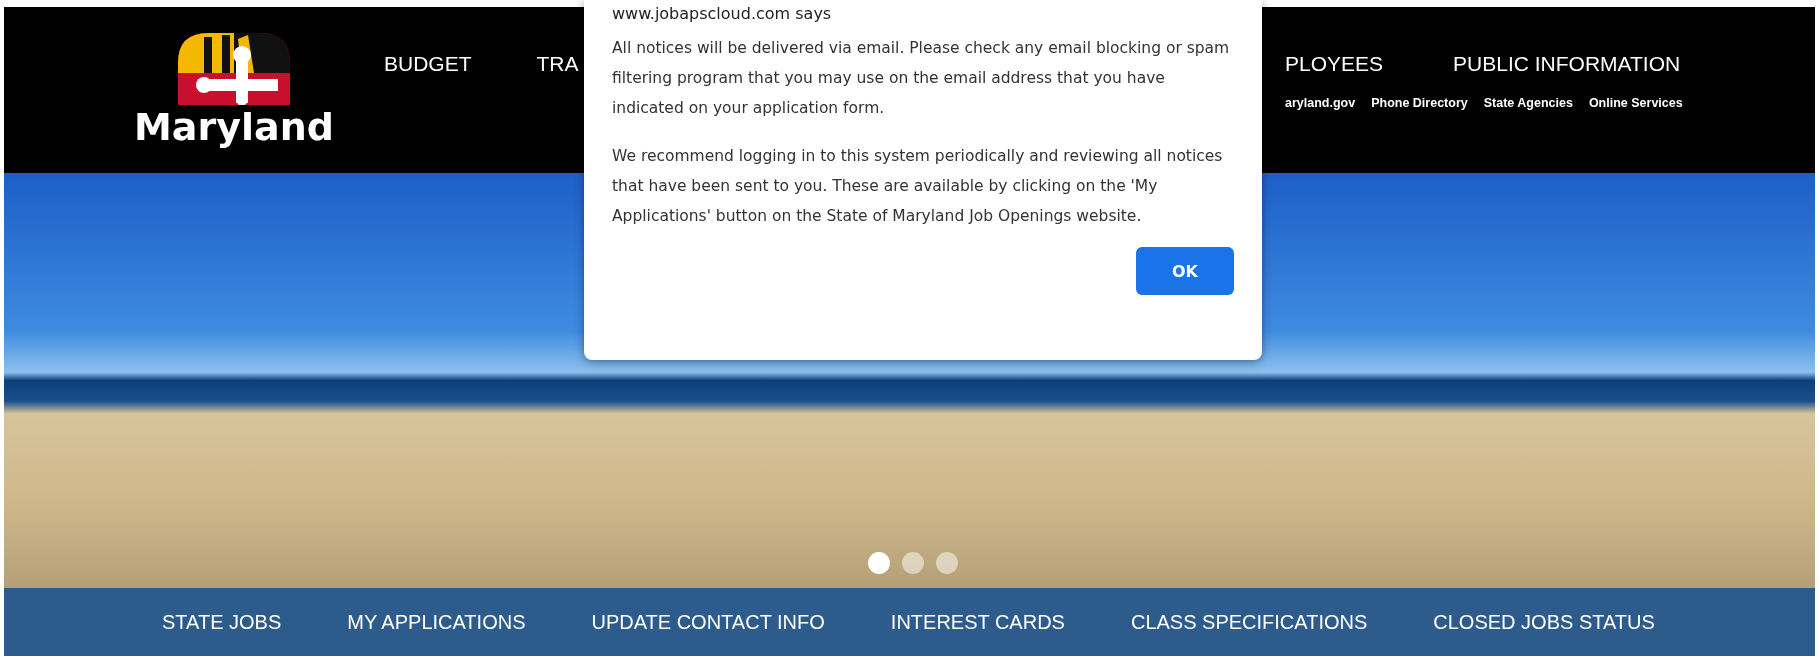  What do you see at coordinates (1320, 103) in the screenshot?
I see `utility-link: aryland.gov` at bounding box center [1320, 103].